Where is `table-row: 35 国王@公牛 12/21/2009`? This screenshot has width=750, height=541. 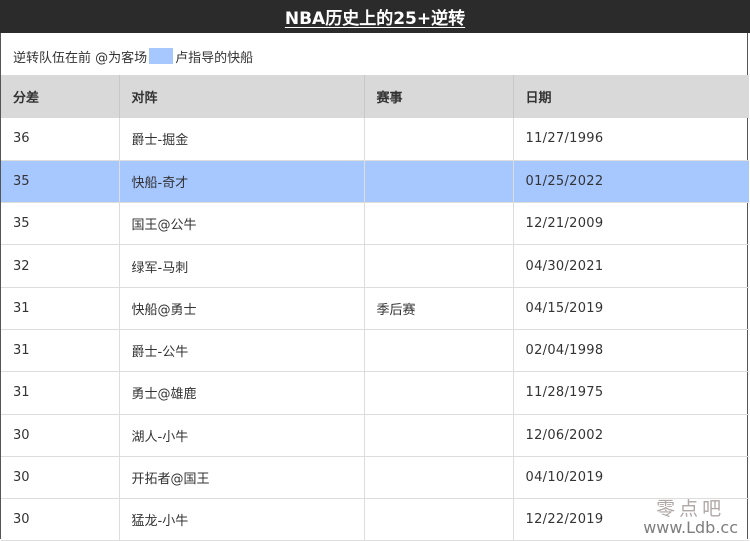
table-row: 35 国王@公牛 12/21/2009 is located at coordinates (375, 223).